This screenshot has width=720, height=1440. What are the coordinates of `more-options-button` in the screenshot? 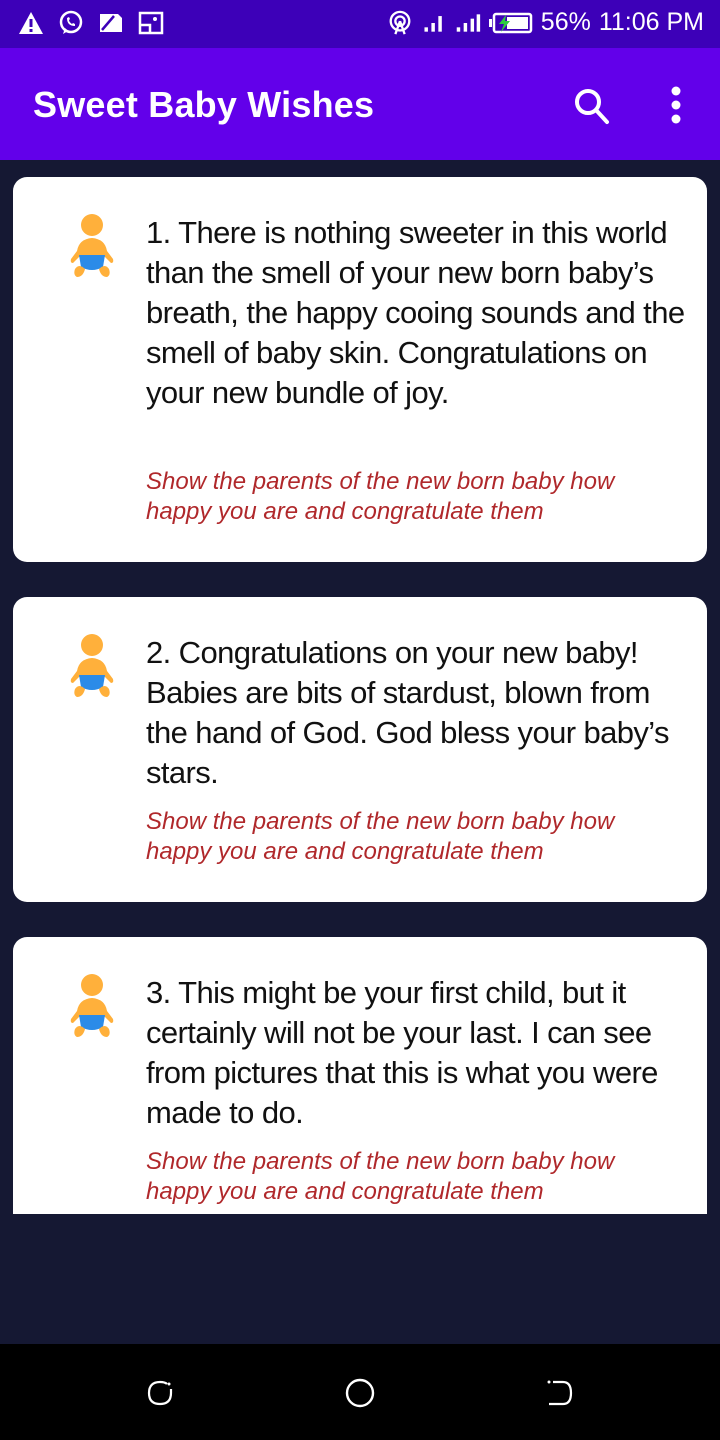 It's located at (676, 106).